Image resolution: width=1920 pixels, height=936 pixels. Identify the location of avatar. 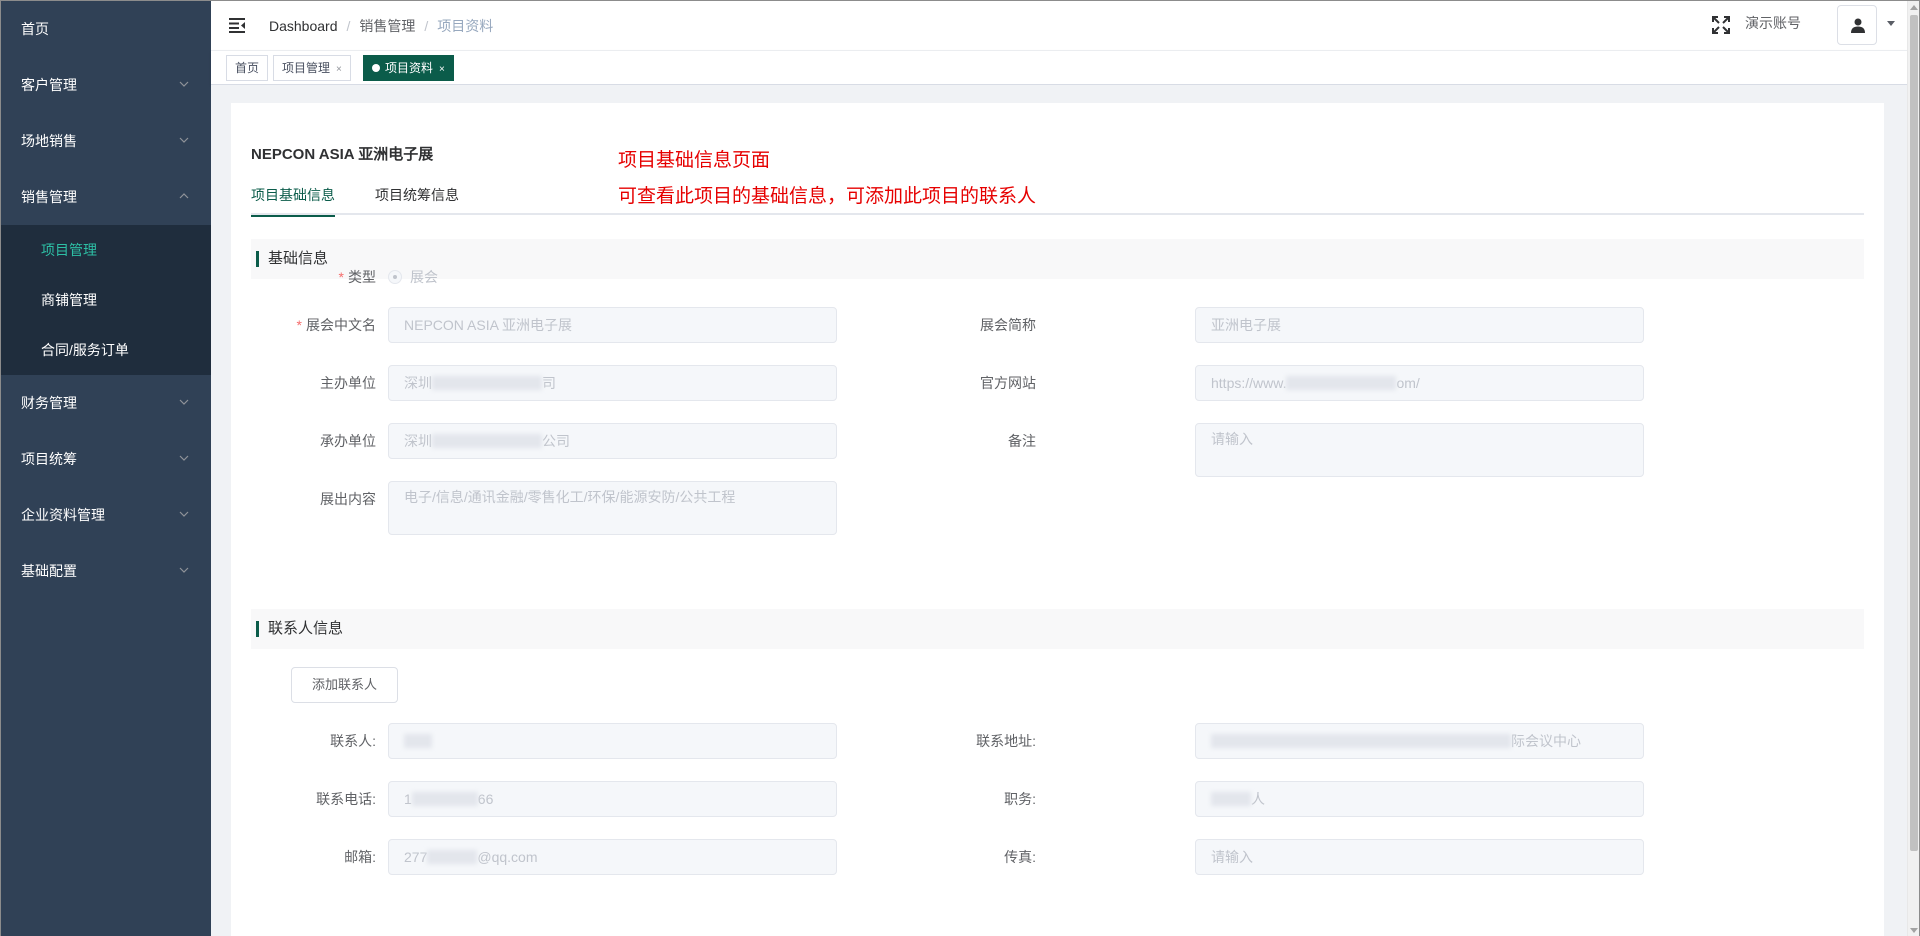
(1857, 25).